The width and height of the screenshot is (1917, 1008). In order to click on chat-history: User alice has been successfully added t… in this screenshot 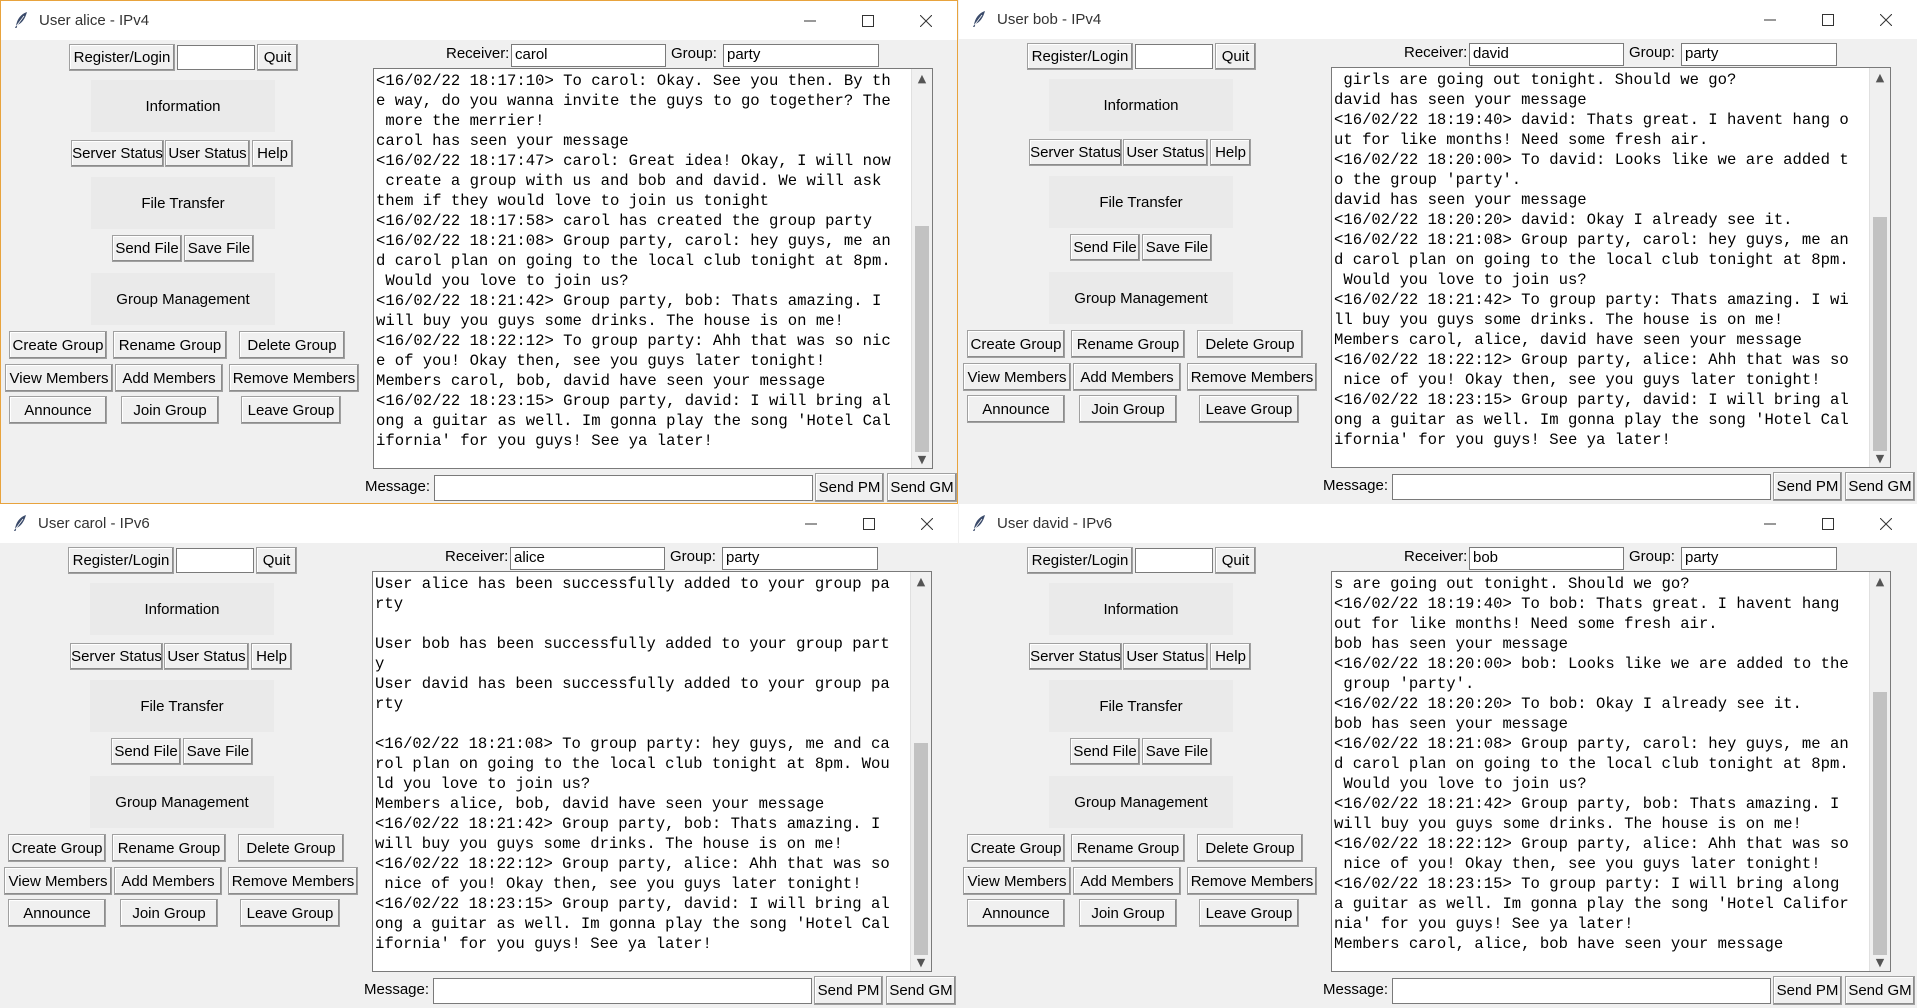, I will do `click(652, 771)`.